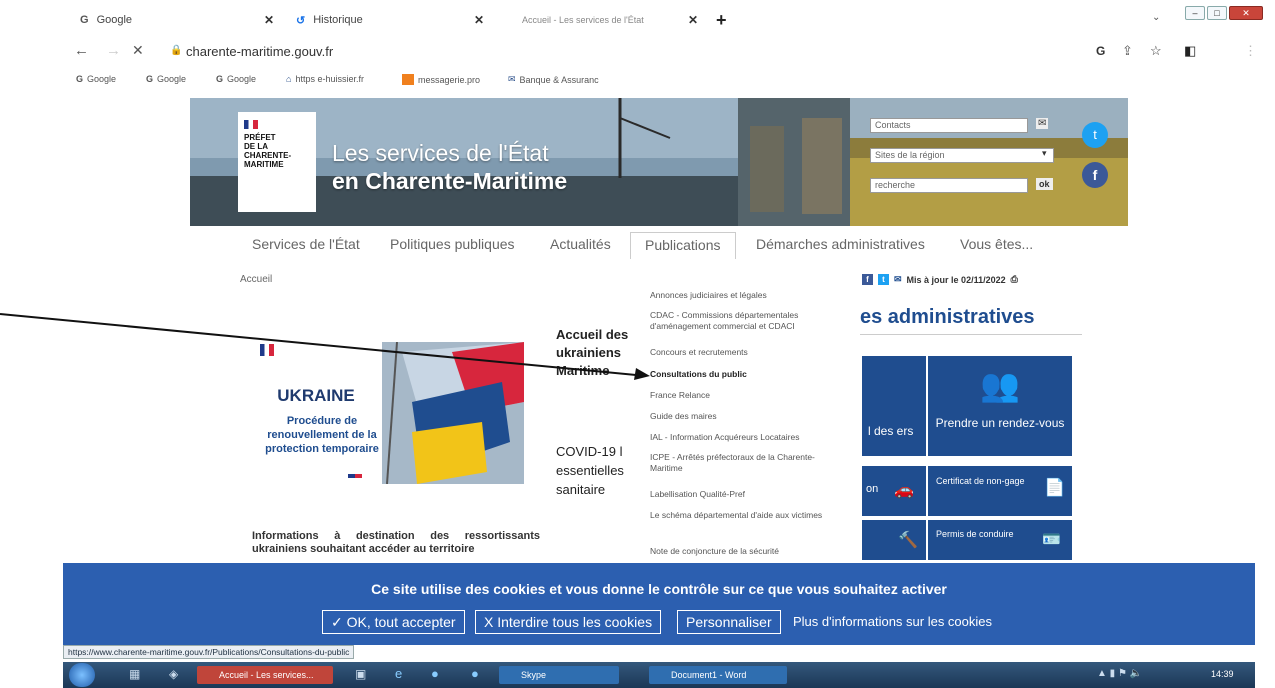 Image resolution: width=1275 pixels, height=688 pixels. What do you see at coordinates (1044, 153) in the screenshot?
I see `chevron-down-icon: ▾` at bounding box center [1044, 153].